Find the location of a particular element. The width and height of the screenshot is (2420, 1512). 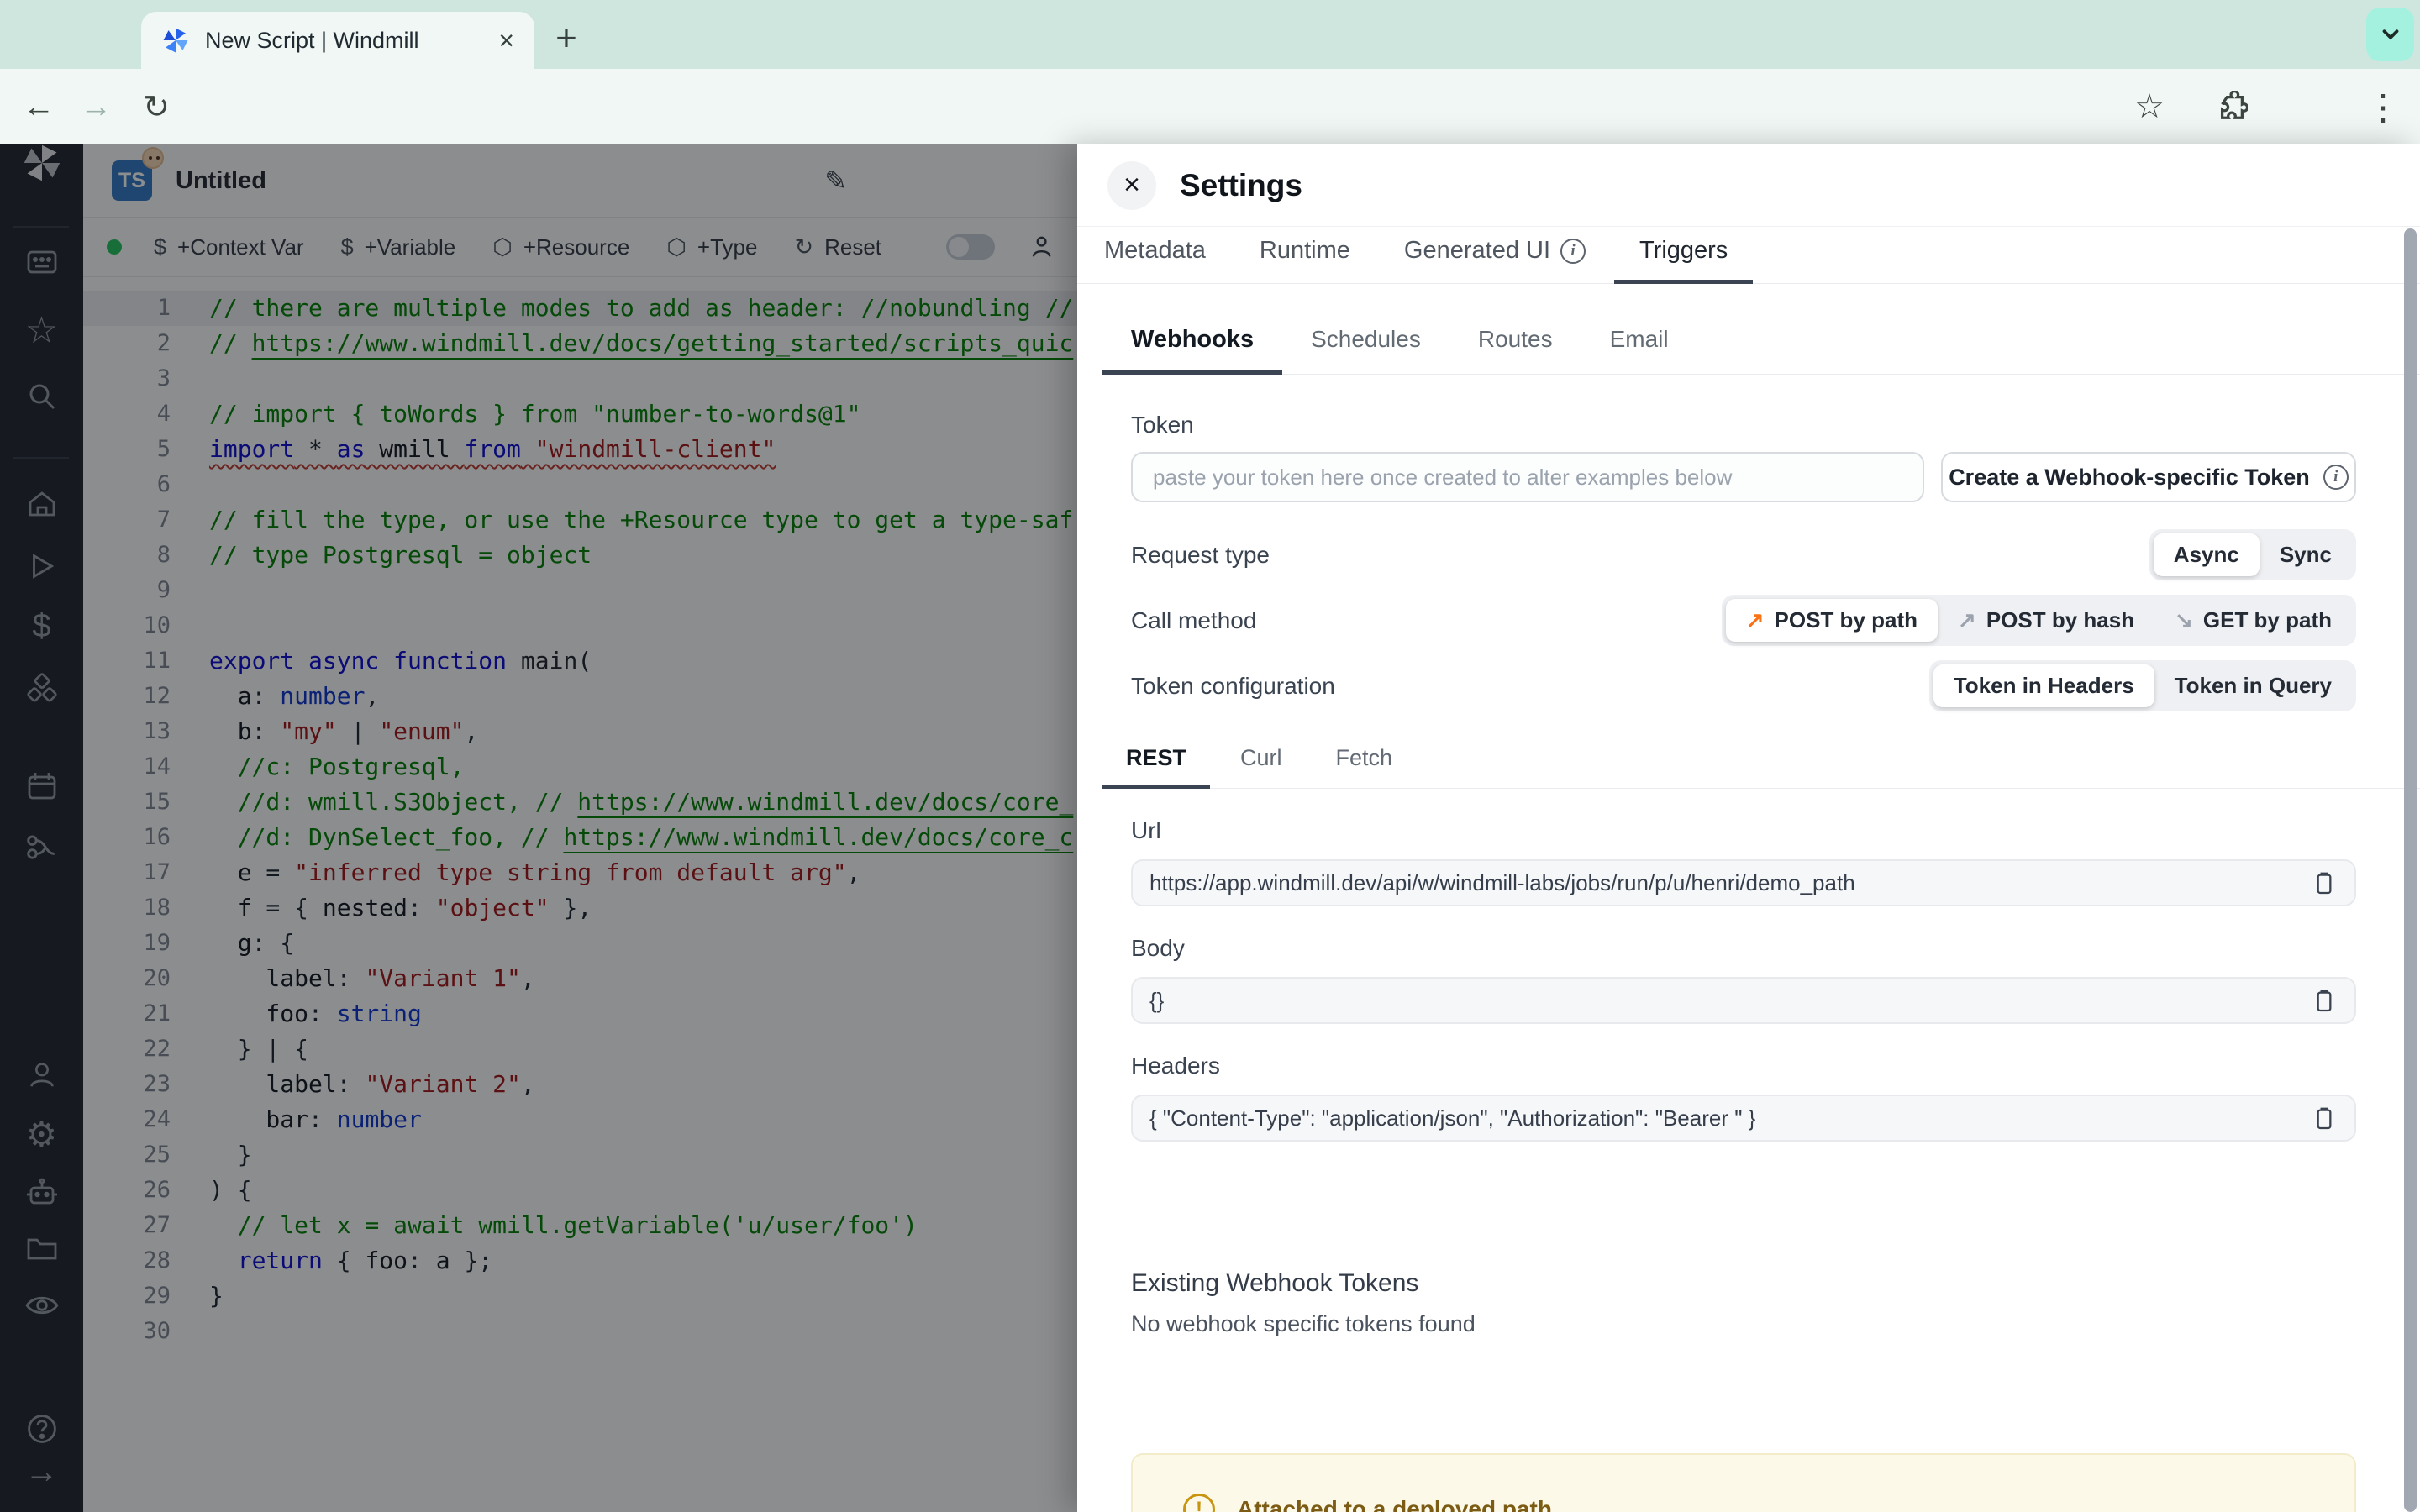

call-method-toggle: ↗ POST by path ↗ POST by hash ↘ GET by path is located at coordinates (2039, 620).